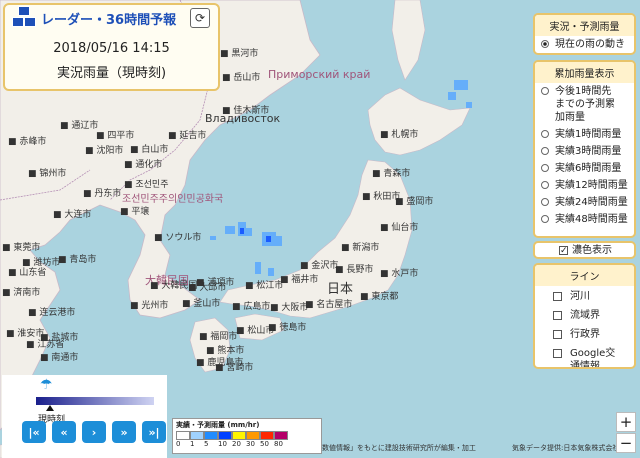 This screenshot has width=640, height=458. Describe the element at coordinates (360, 248) in the screenshot. I see `city-label: ■ 新潟市` at that location.